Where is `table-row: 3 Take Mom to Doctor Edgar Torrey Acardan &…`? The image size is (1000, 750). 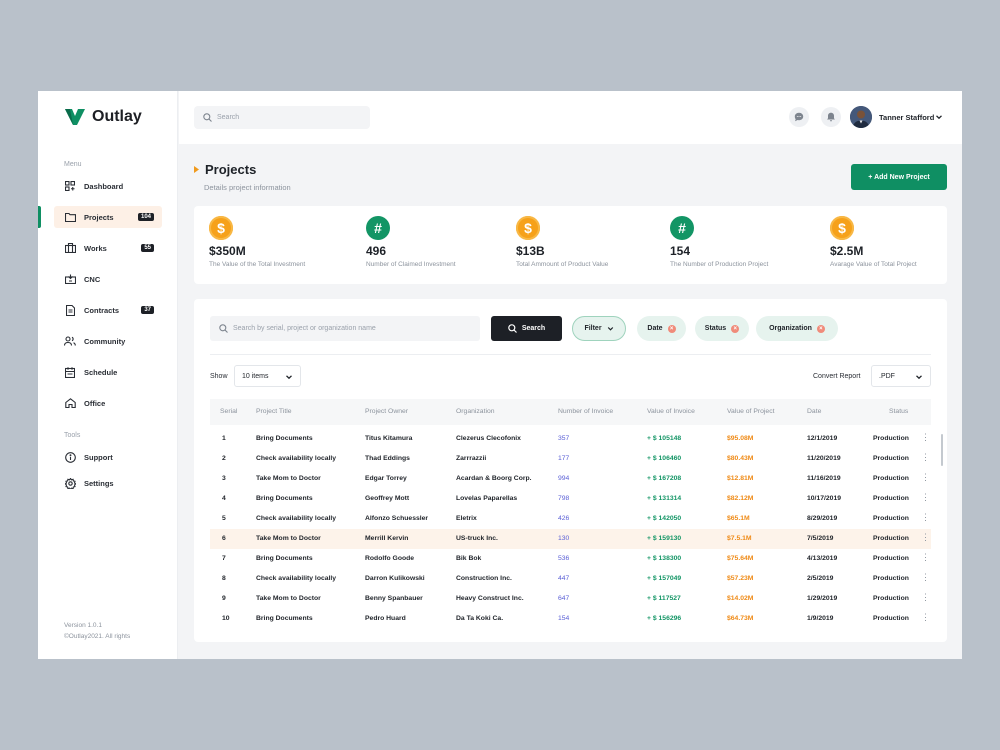
table-row: 3 Take Mom to Doctor Edgar Torrey Acardan &… is located at coordinates (570, 479).